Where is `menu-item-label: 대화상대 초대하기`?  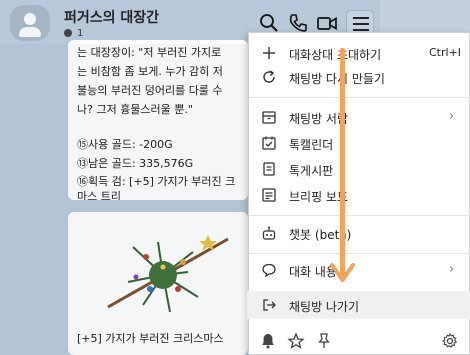 menu-item-label: 대화상대 초대하기 is located at coordinates (335, 55).